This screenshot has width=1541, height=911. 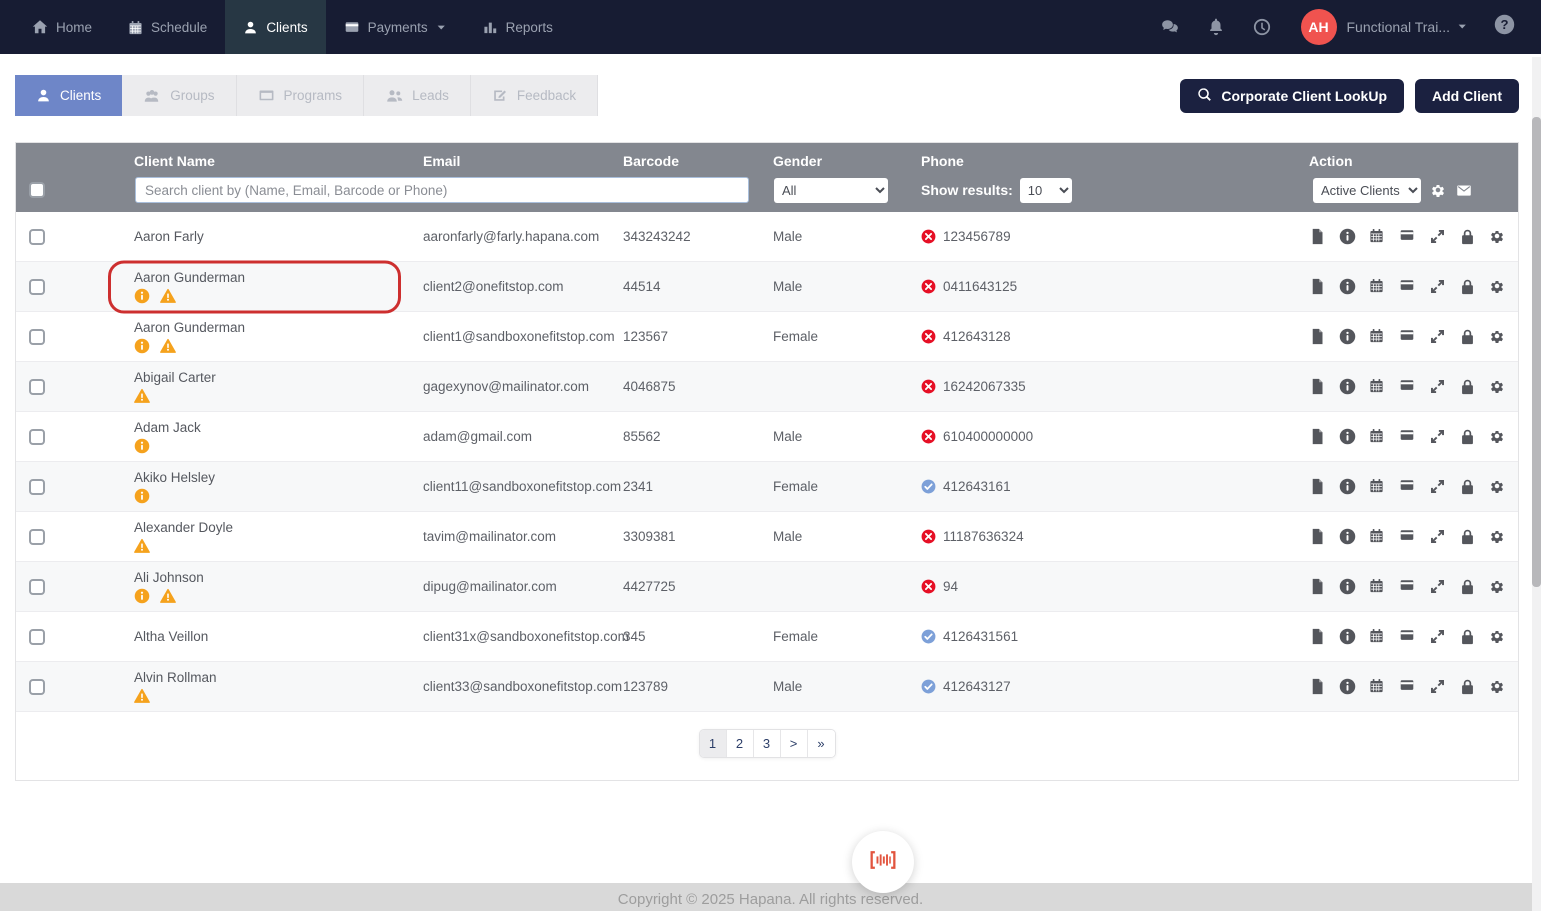 I want to click on nav-item-clients: Clients, so click(x=275, y=27).